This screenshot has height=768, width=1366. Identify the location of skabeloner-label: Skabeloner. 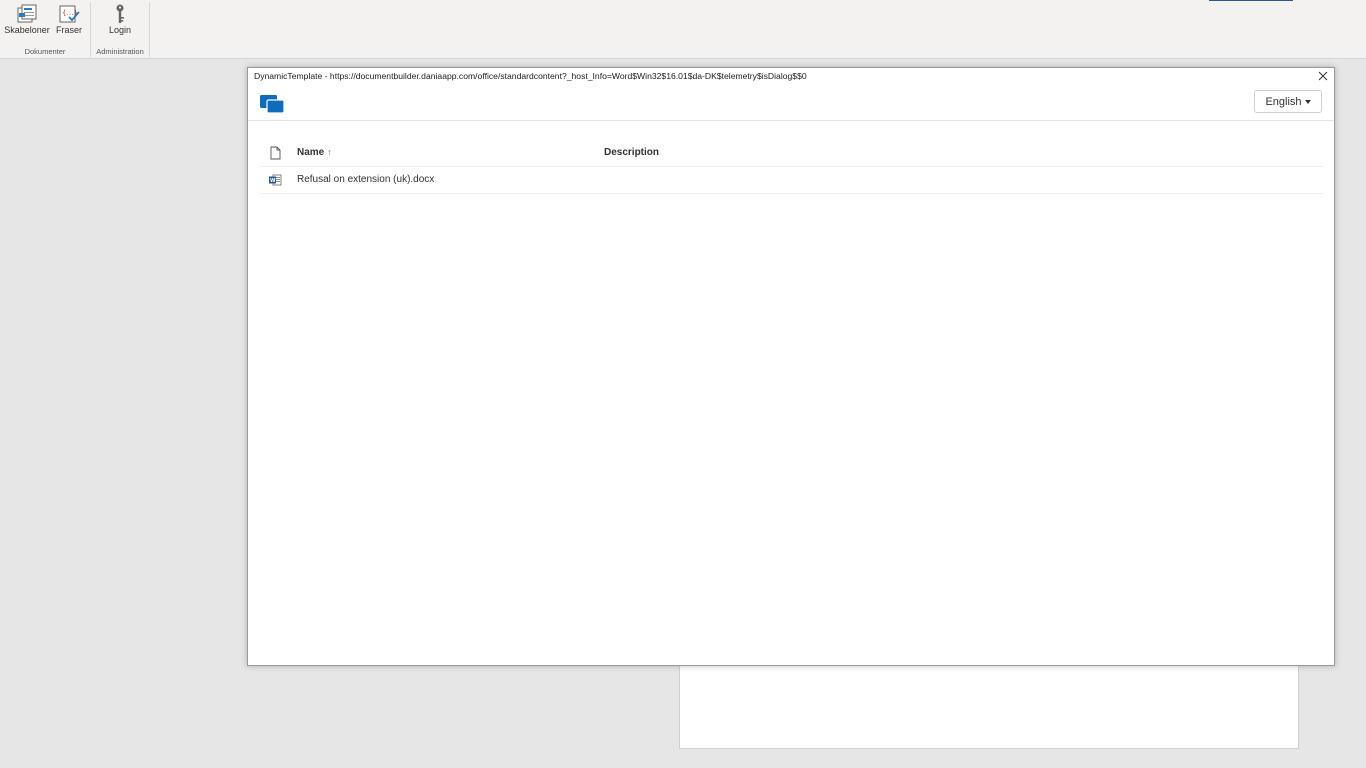
(27, 30).